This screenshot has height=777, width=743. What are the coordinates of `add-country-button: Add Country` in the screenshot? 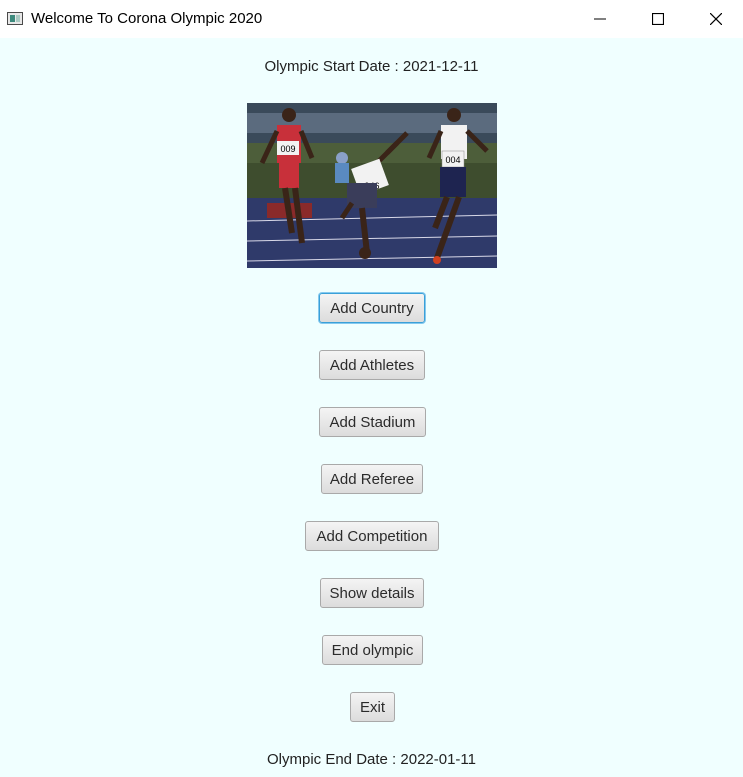 It's located at (372, 308).